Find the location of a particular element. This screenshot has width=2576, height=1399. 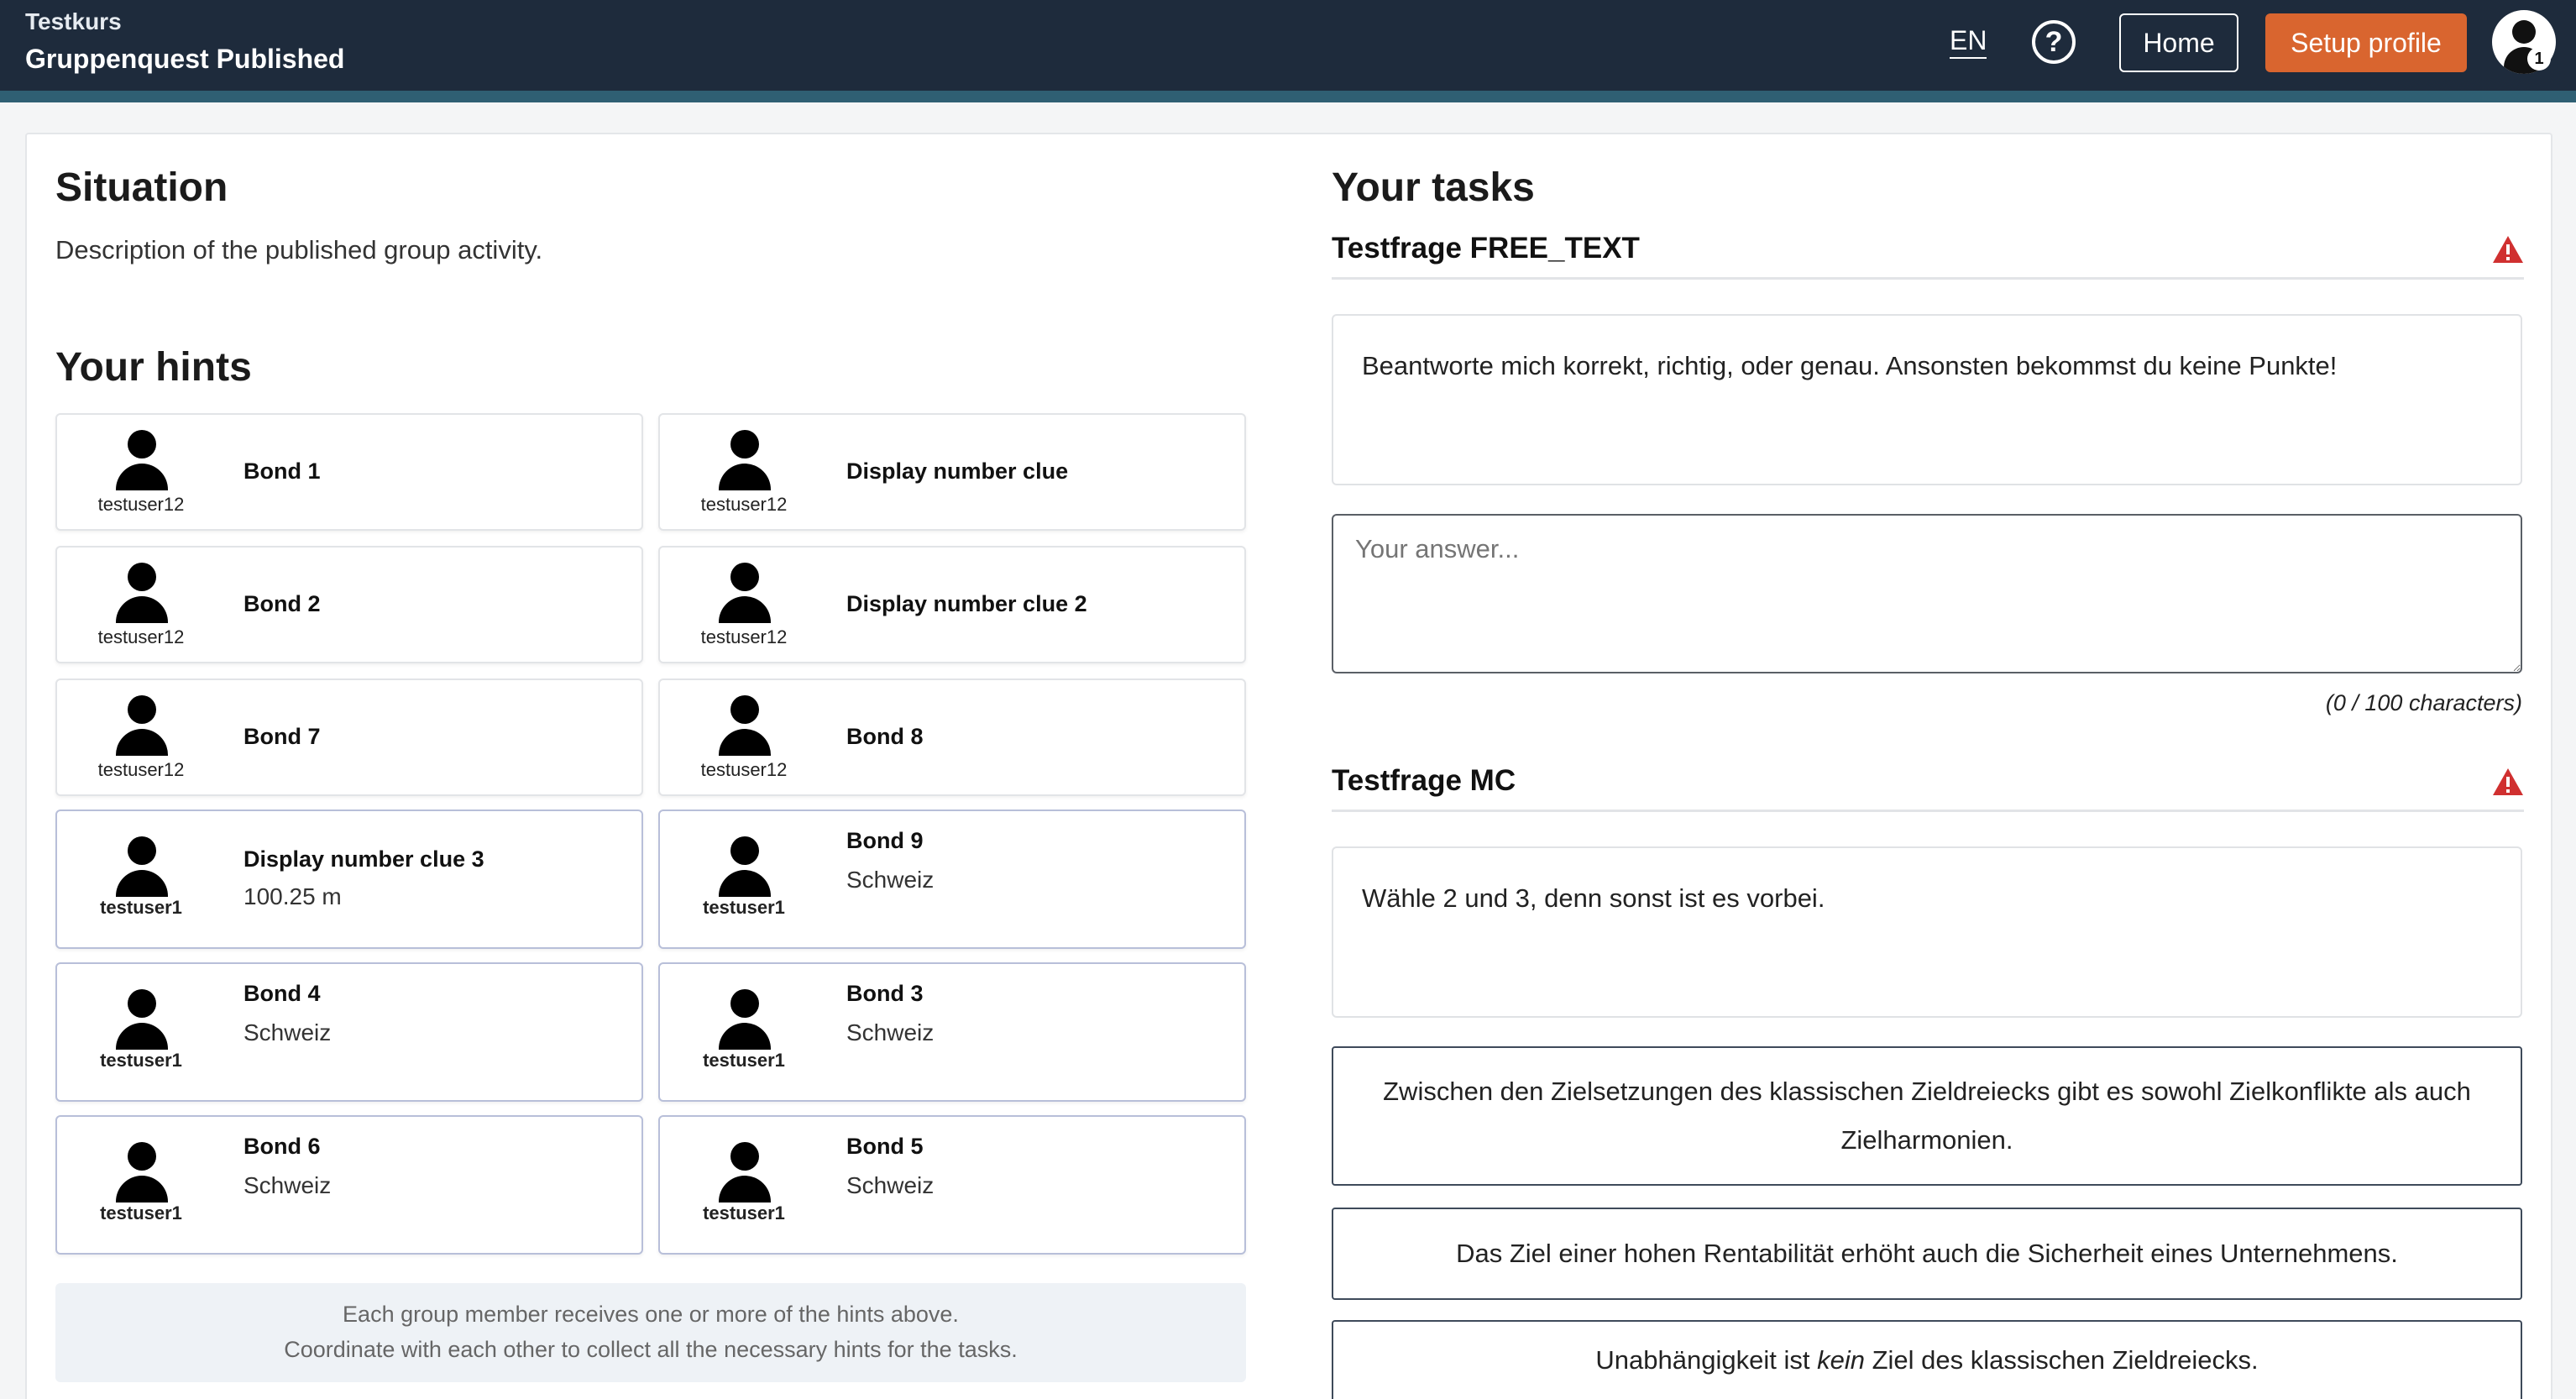

hint-card: testuser12 Bond 1 is located at coordinates (349, 472).